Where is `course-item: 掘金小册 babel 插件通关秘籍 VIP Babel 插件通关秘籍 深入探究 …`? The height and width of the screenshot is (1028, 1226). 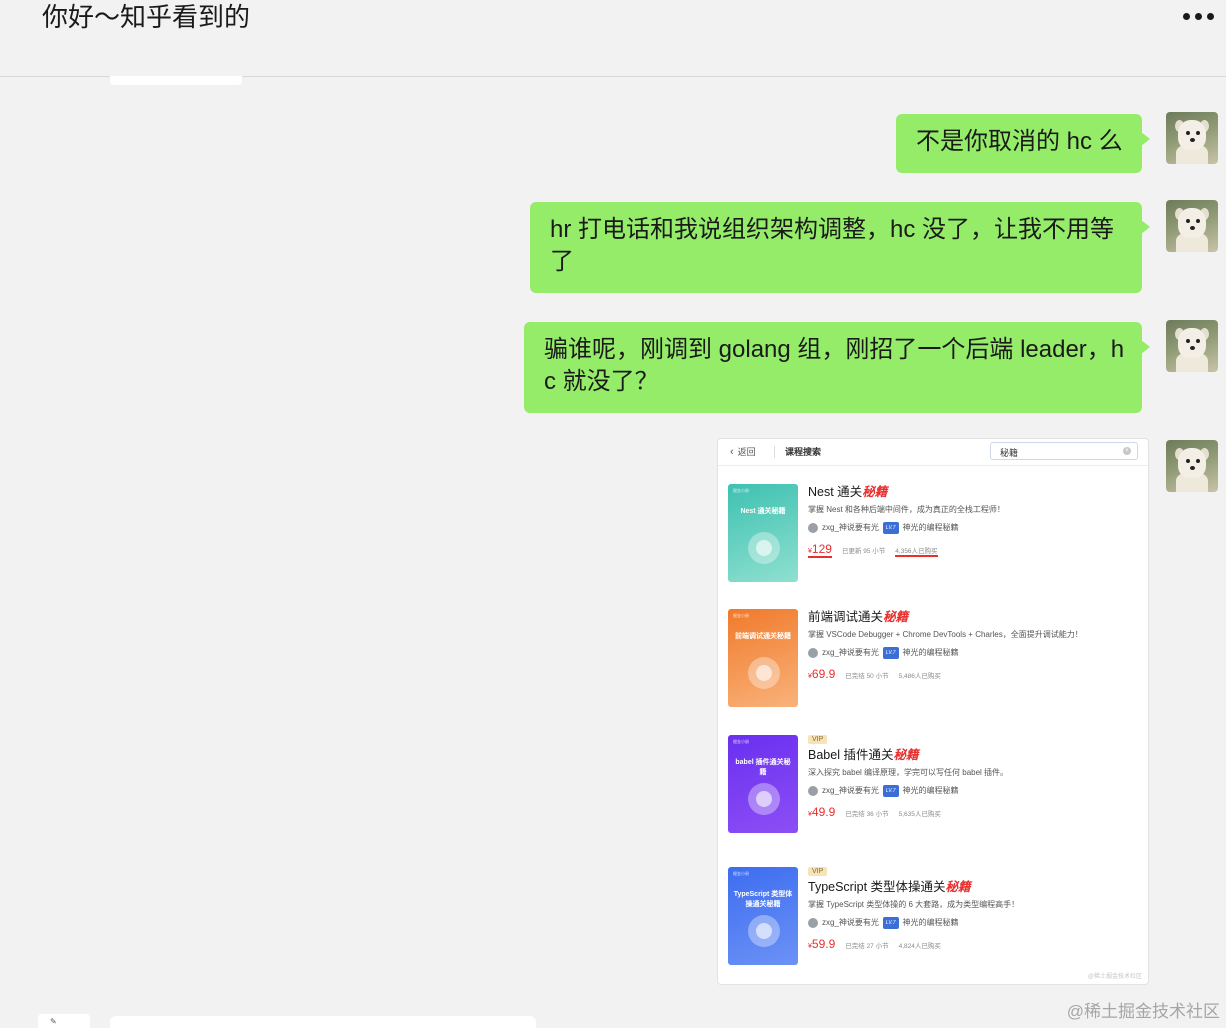 course-item: 掘金小册 babel 插件通关秘籍 VIP Babel 插件通关秘籍 深入探究 … is located at coordinates (933, 787).